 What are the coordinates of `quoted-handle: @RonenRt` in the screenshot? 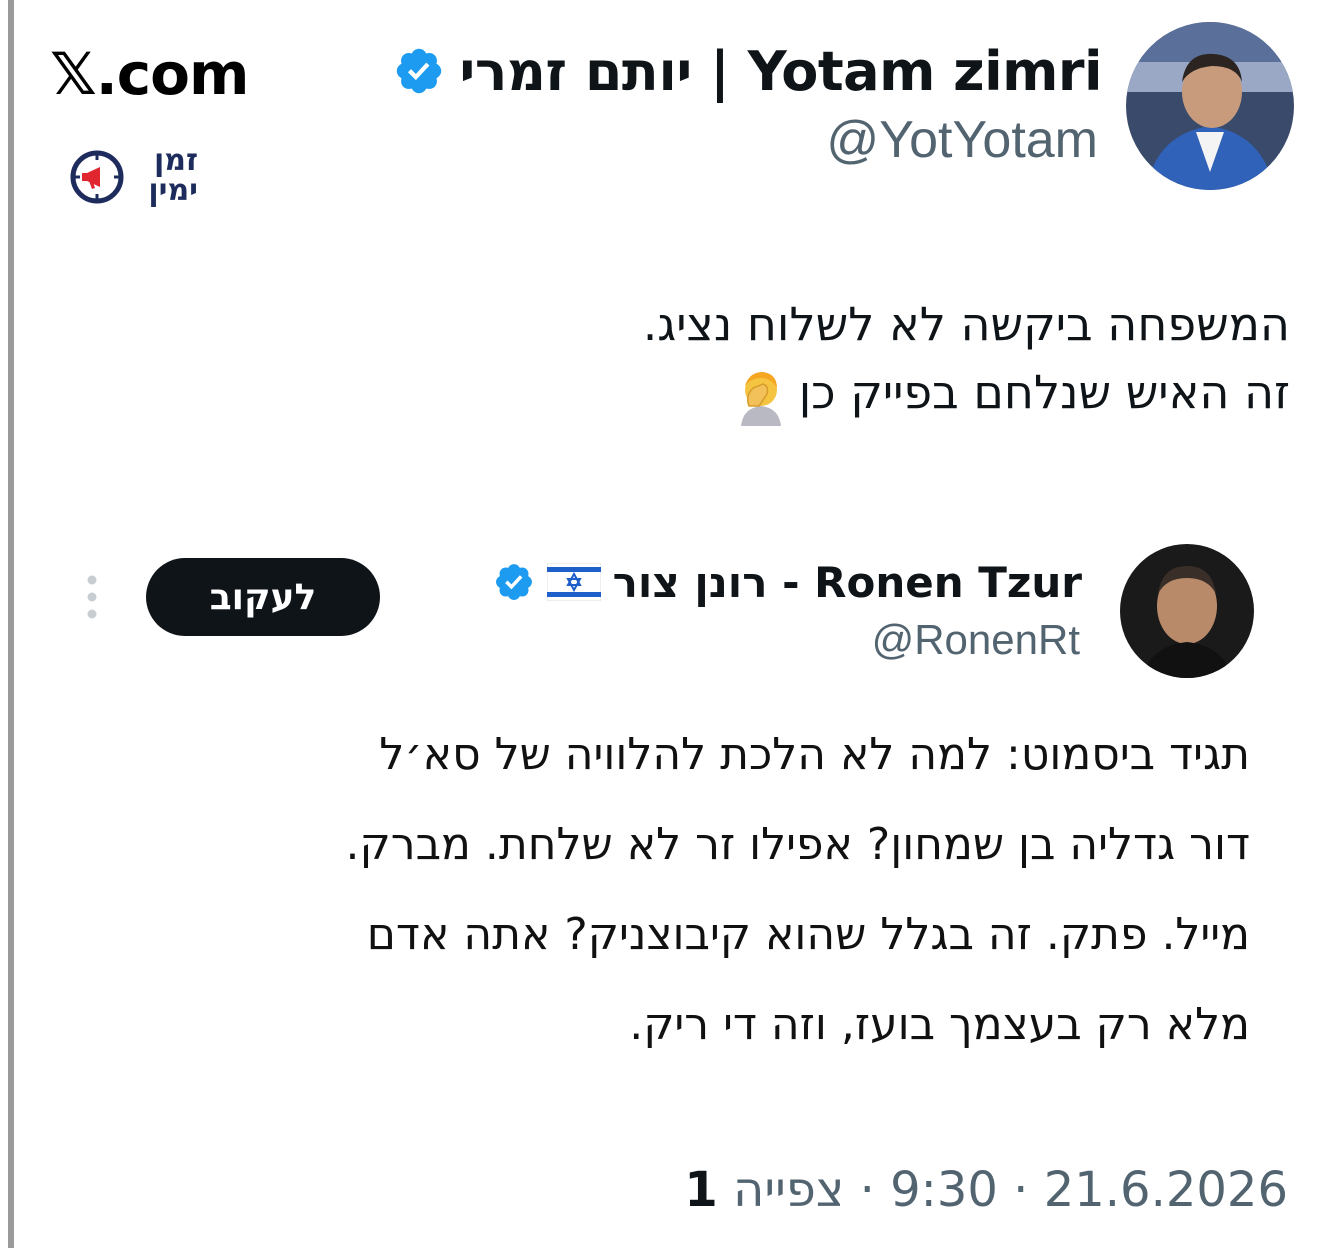 It's located at (976, 640).